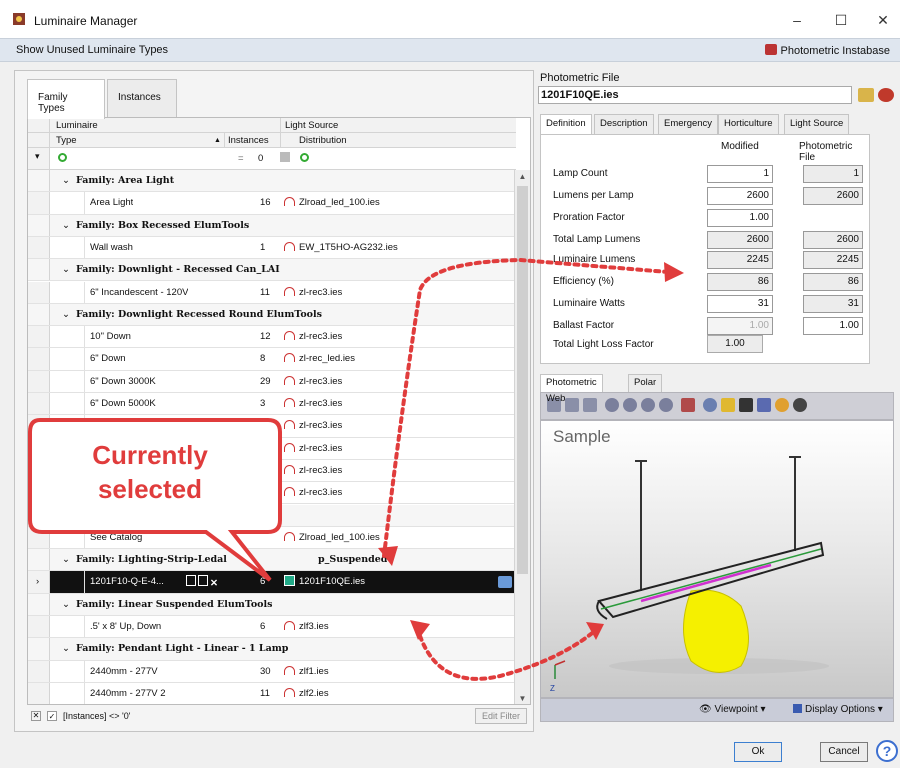 This screenshot has height=768, width=900. Describe the element at coordinates (841, 20) in the screenshot. I see `maximize-button: ☐` at that location.